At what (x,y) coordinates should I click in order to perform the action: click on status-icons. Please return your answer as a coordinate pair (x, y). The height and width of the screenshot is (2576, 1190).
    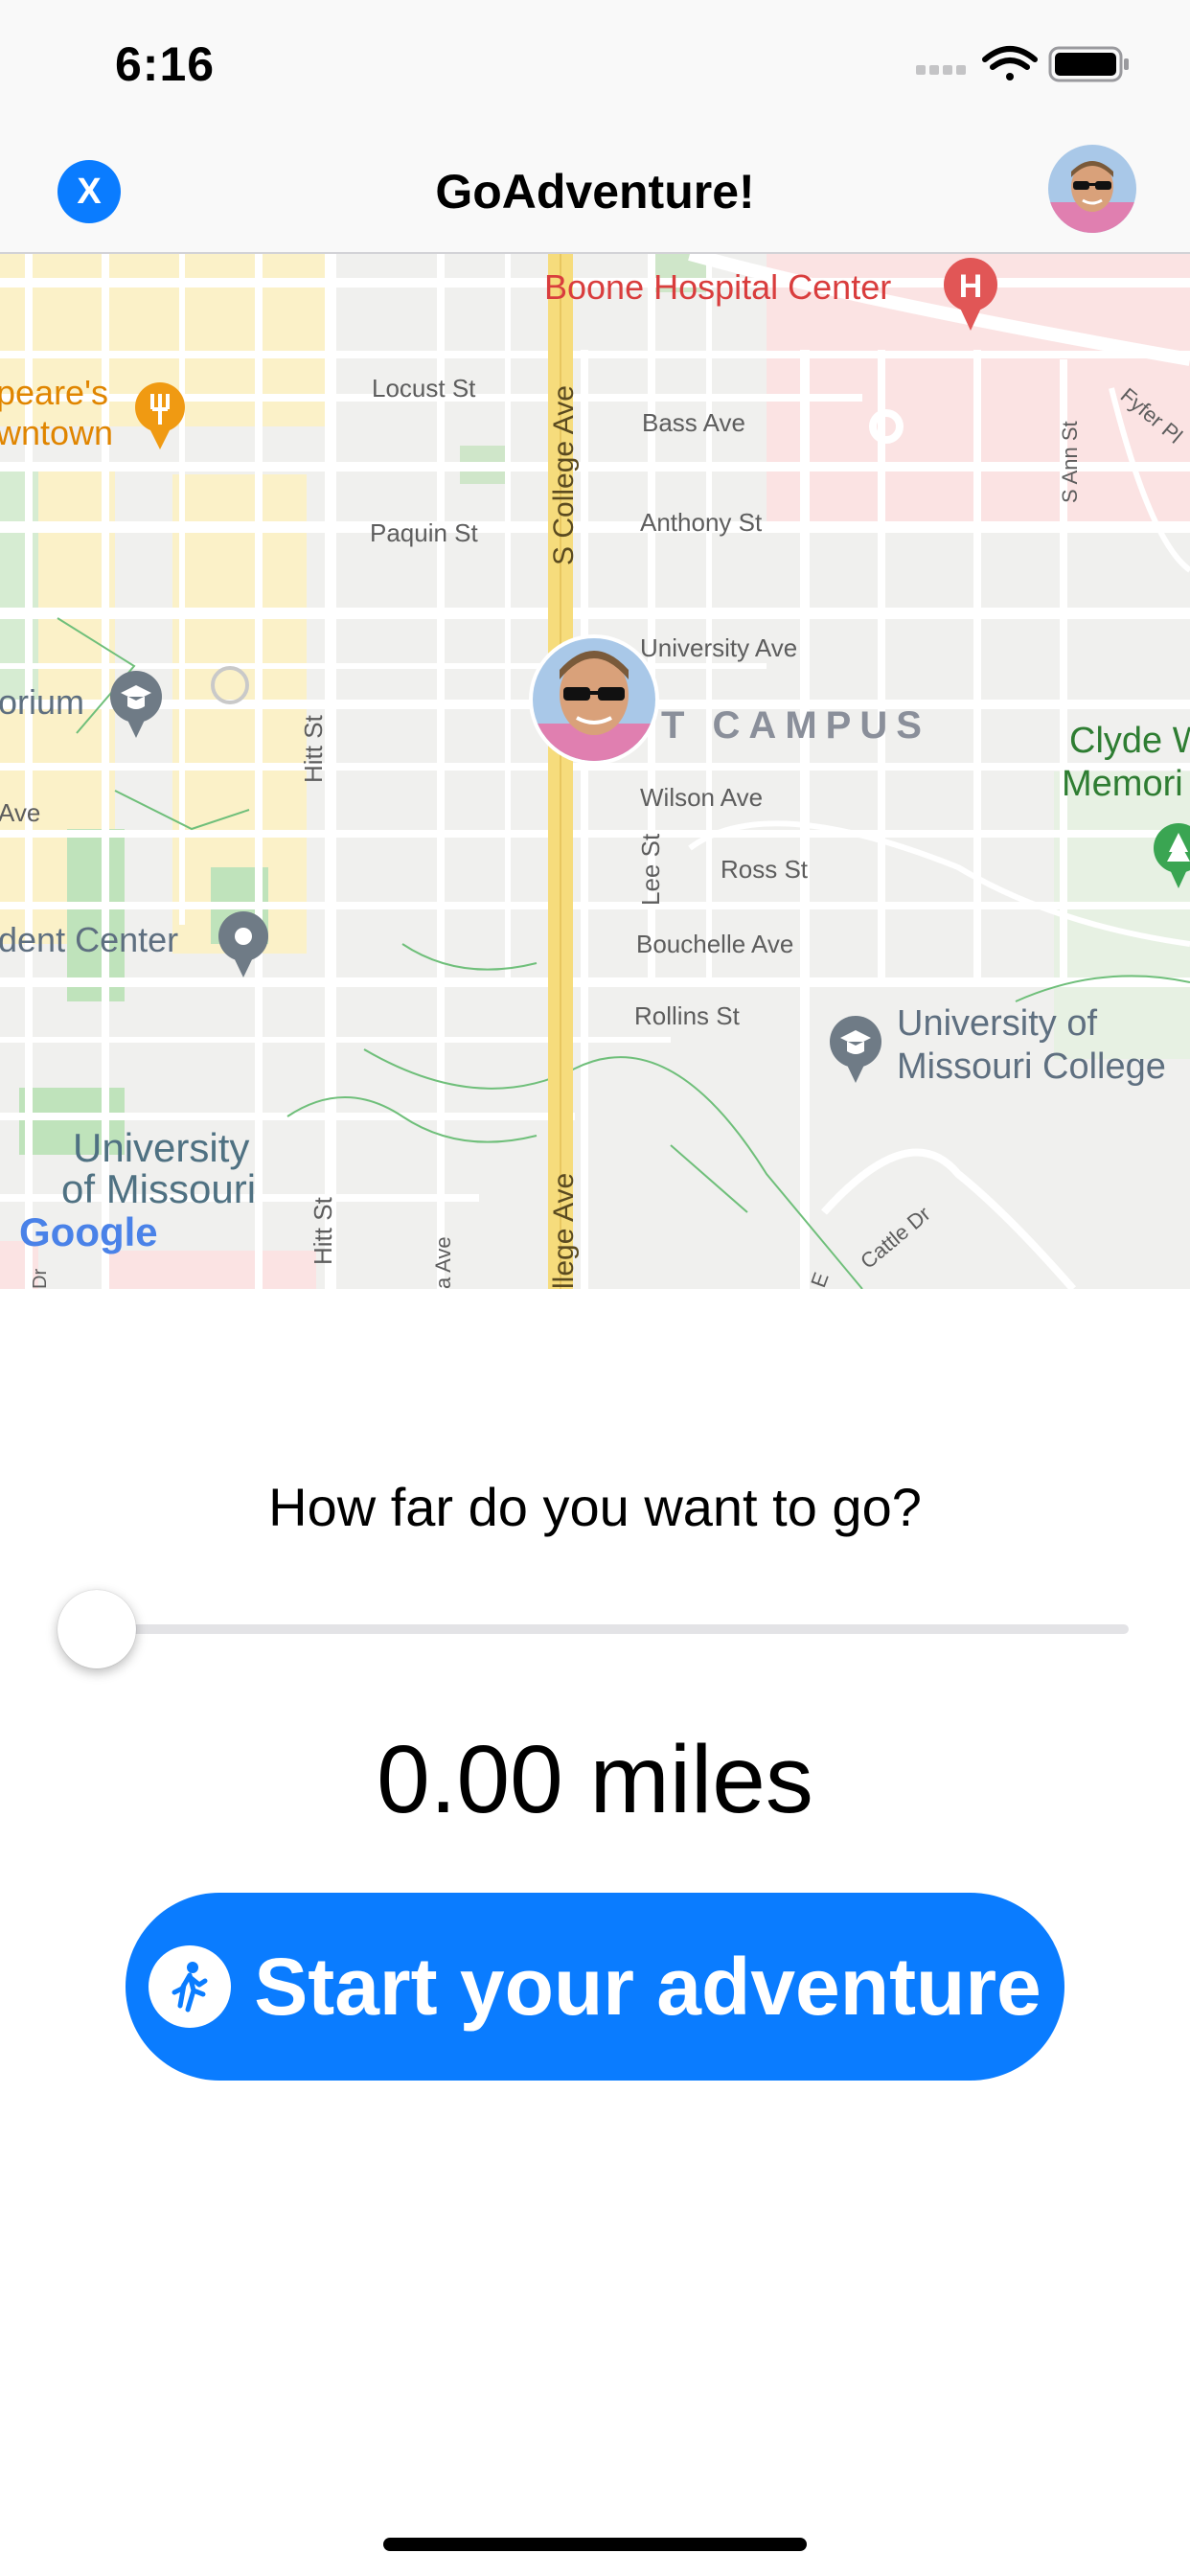
    Looking at the image, I should click on (1026, 65).